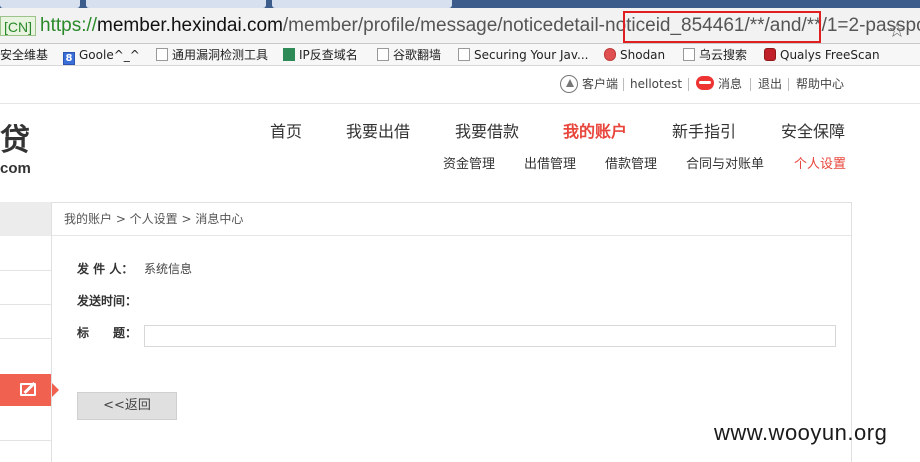 The width and height of the screenshot is (920, 462). What do you see at coordinates (725, 165) in the screenshot?
I see `subnav-contracts: 合同与对账单` at bounding box center [725, 165].